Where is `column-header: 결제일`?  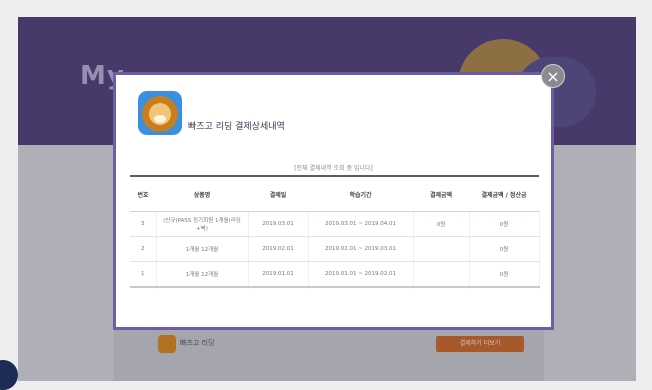
column-header: 결제일 is located at coordinates (278, 193).